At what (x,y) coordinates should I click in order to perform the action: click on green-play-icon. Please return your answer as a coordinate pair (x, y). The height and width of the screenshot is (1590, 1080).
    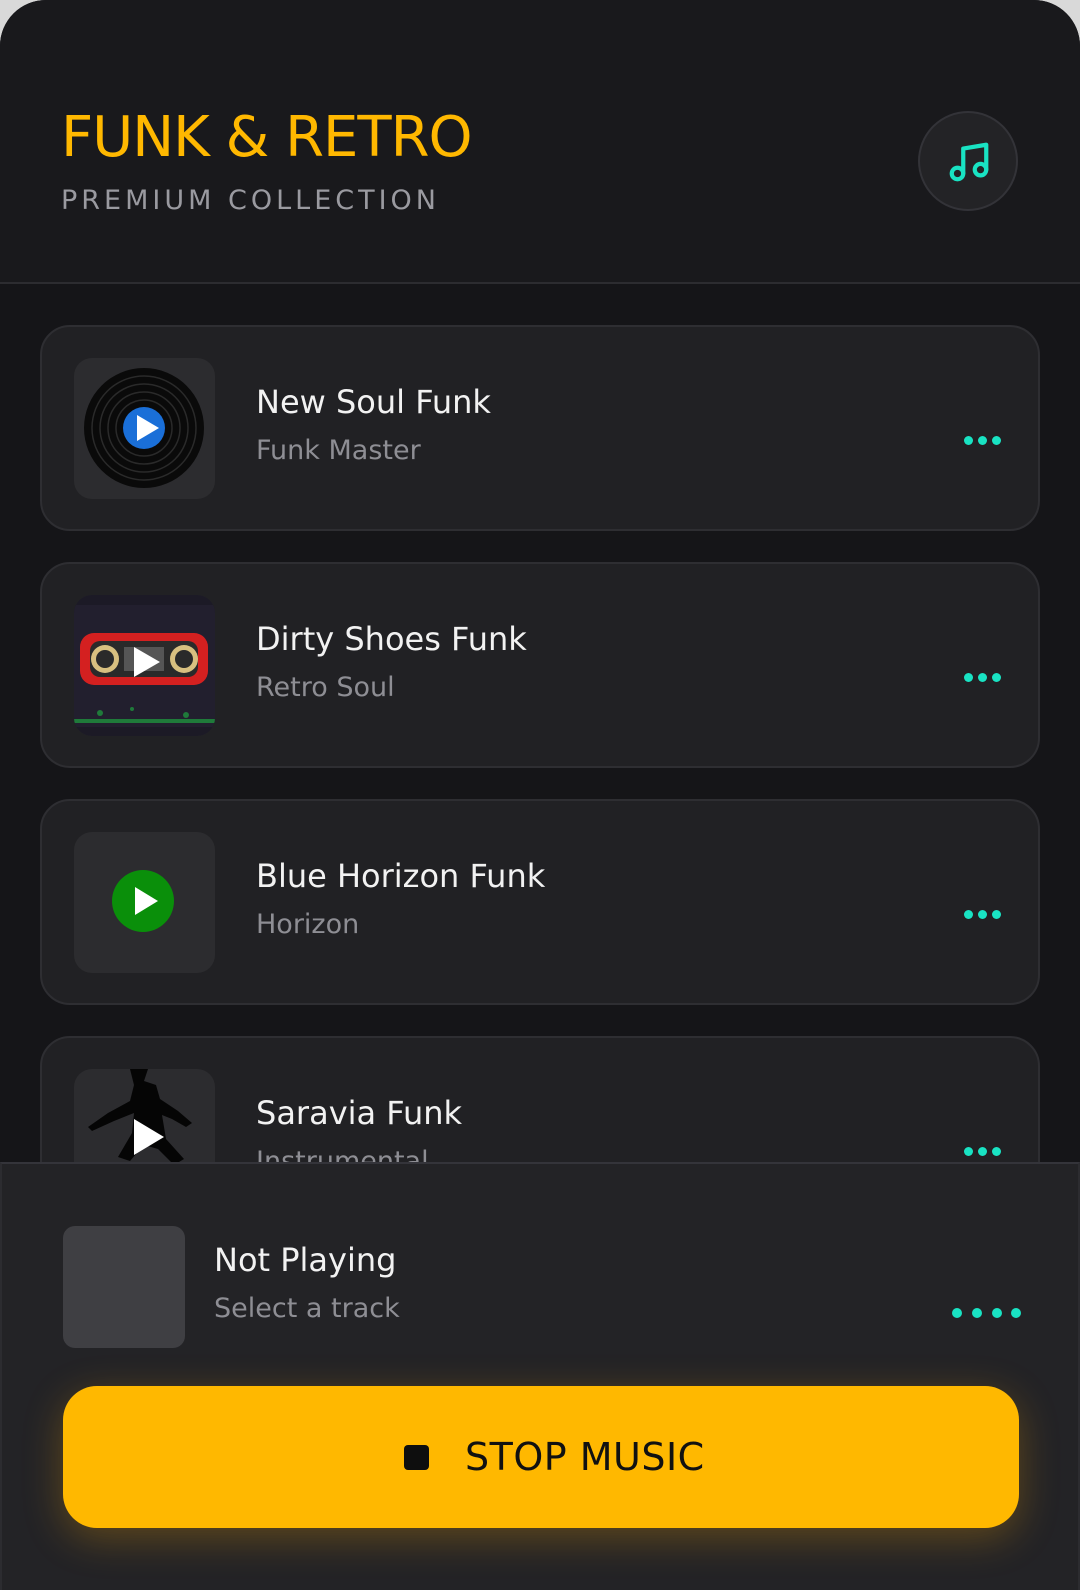
    Looking at the image, I should click on (143, 901).